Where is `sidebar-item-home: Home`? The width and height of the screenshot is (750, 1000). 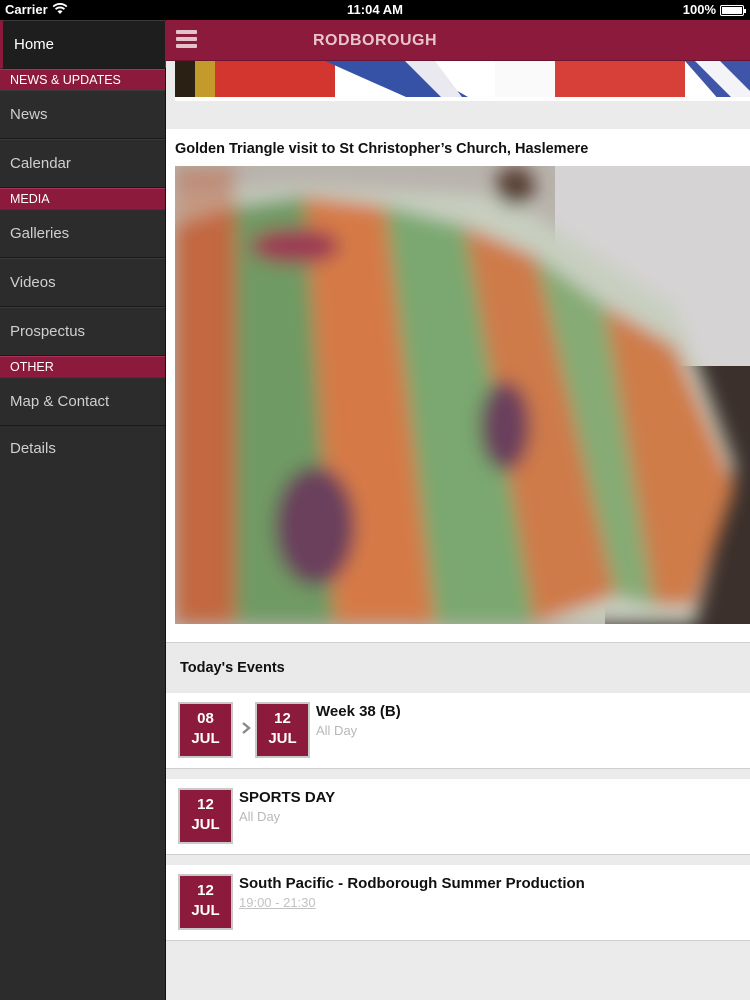 sidebar-item-home: Home is located at coordinates (83, 44).